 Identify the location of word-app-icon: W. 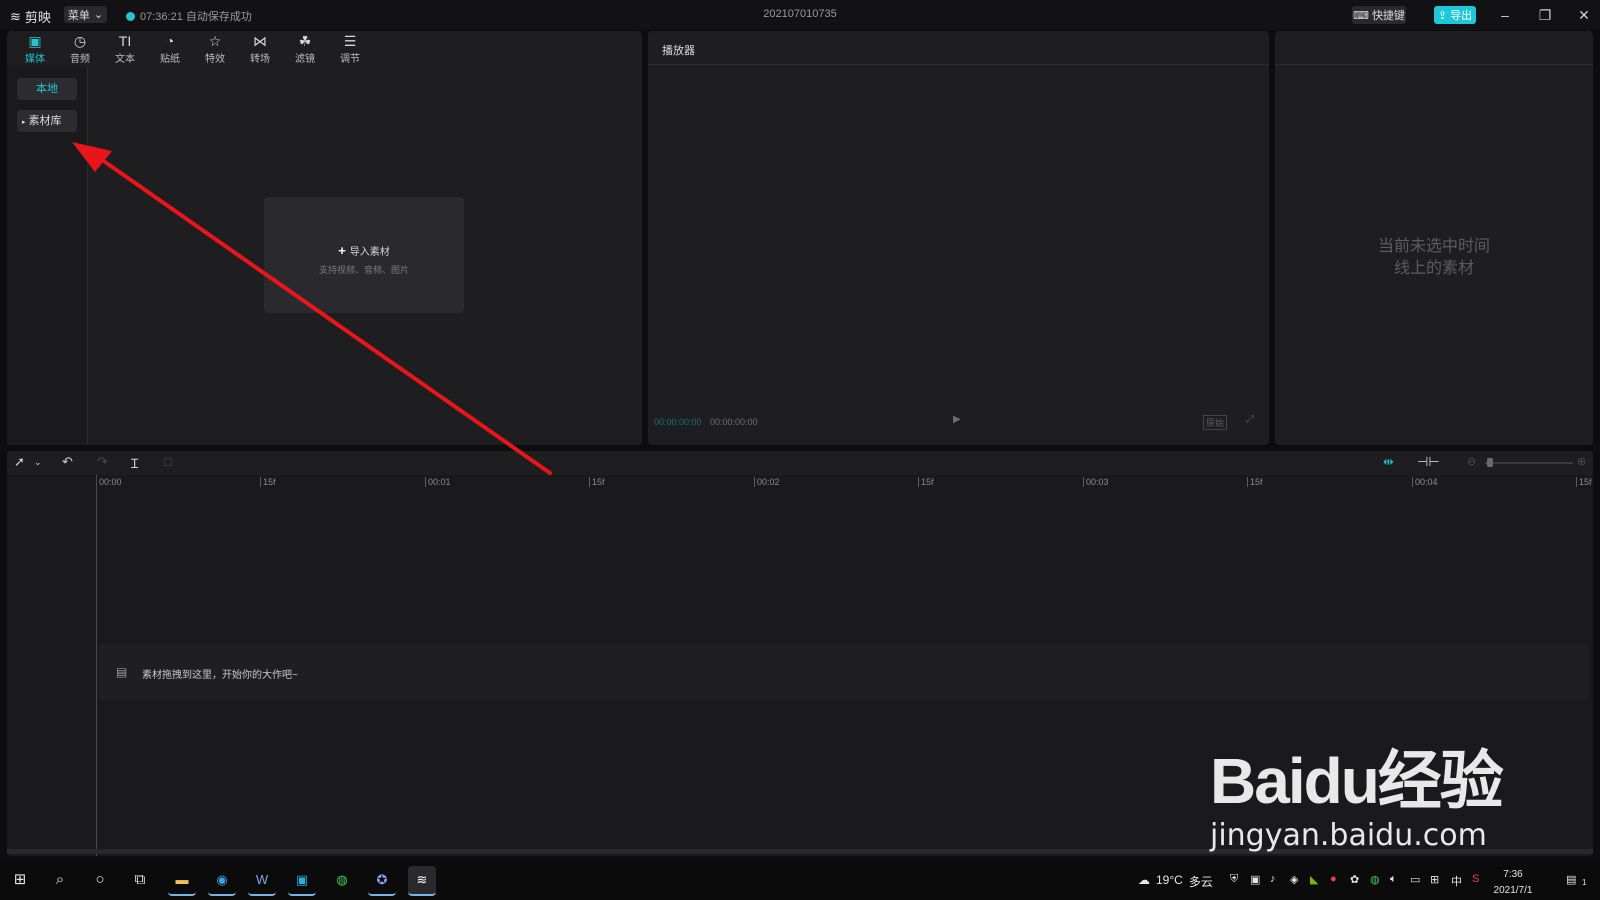
(262, 881).